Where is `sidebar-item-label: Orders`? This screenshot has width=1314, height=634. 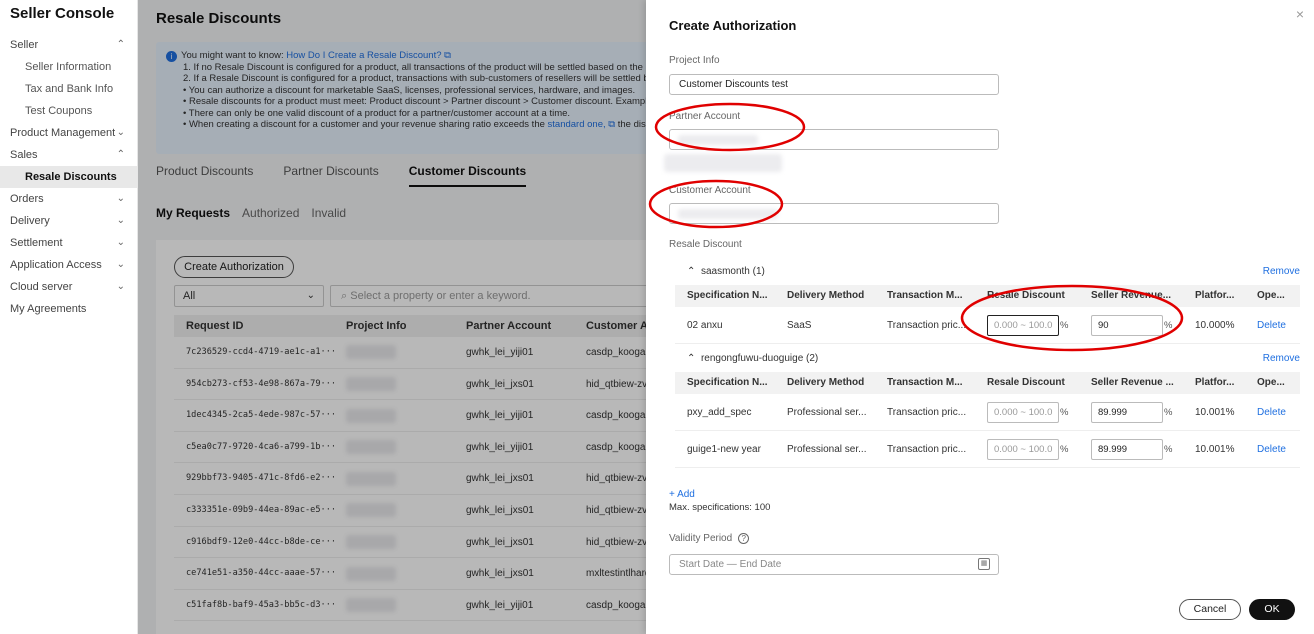
sidebar-item-label: Orders is located at coordinates (27, 199).